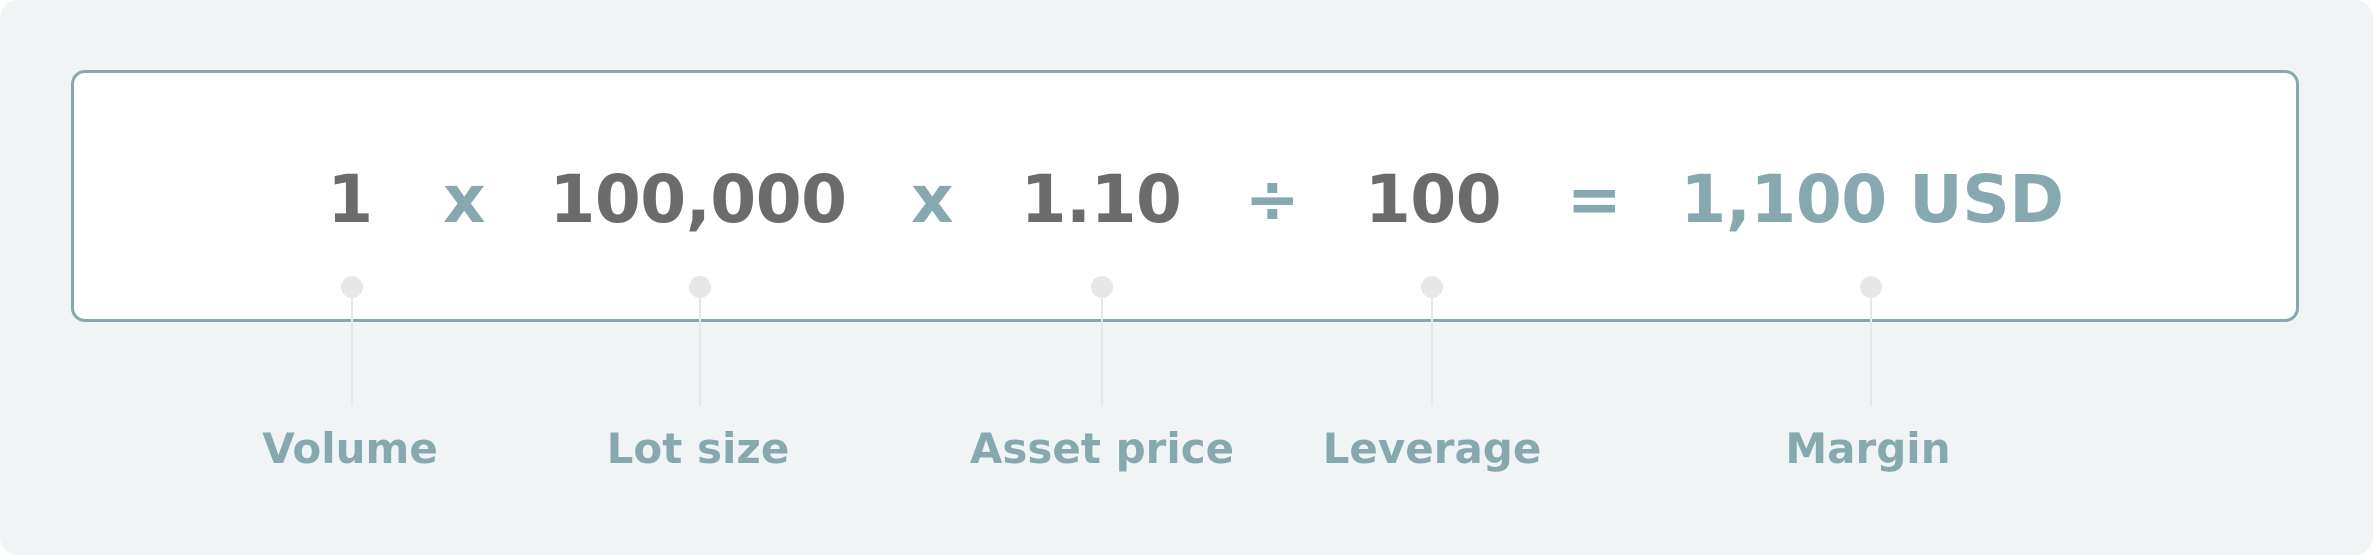  Describe the element at coordinates (1594, 199) in the screenshot. I see `equals-operator: =` at that location.